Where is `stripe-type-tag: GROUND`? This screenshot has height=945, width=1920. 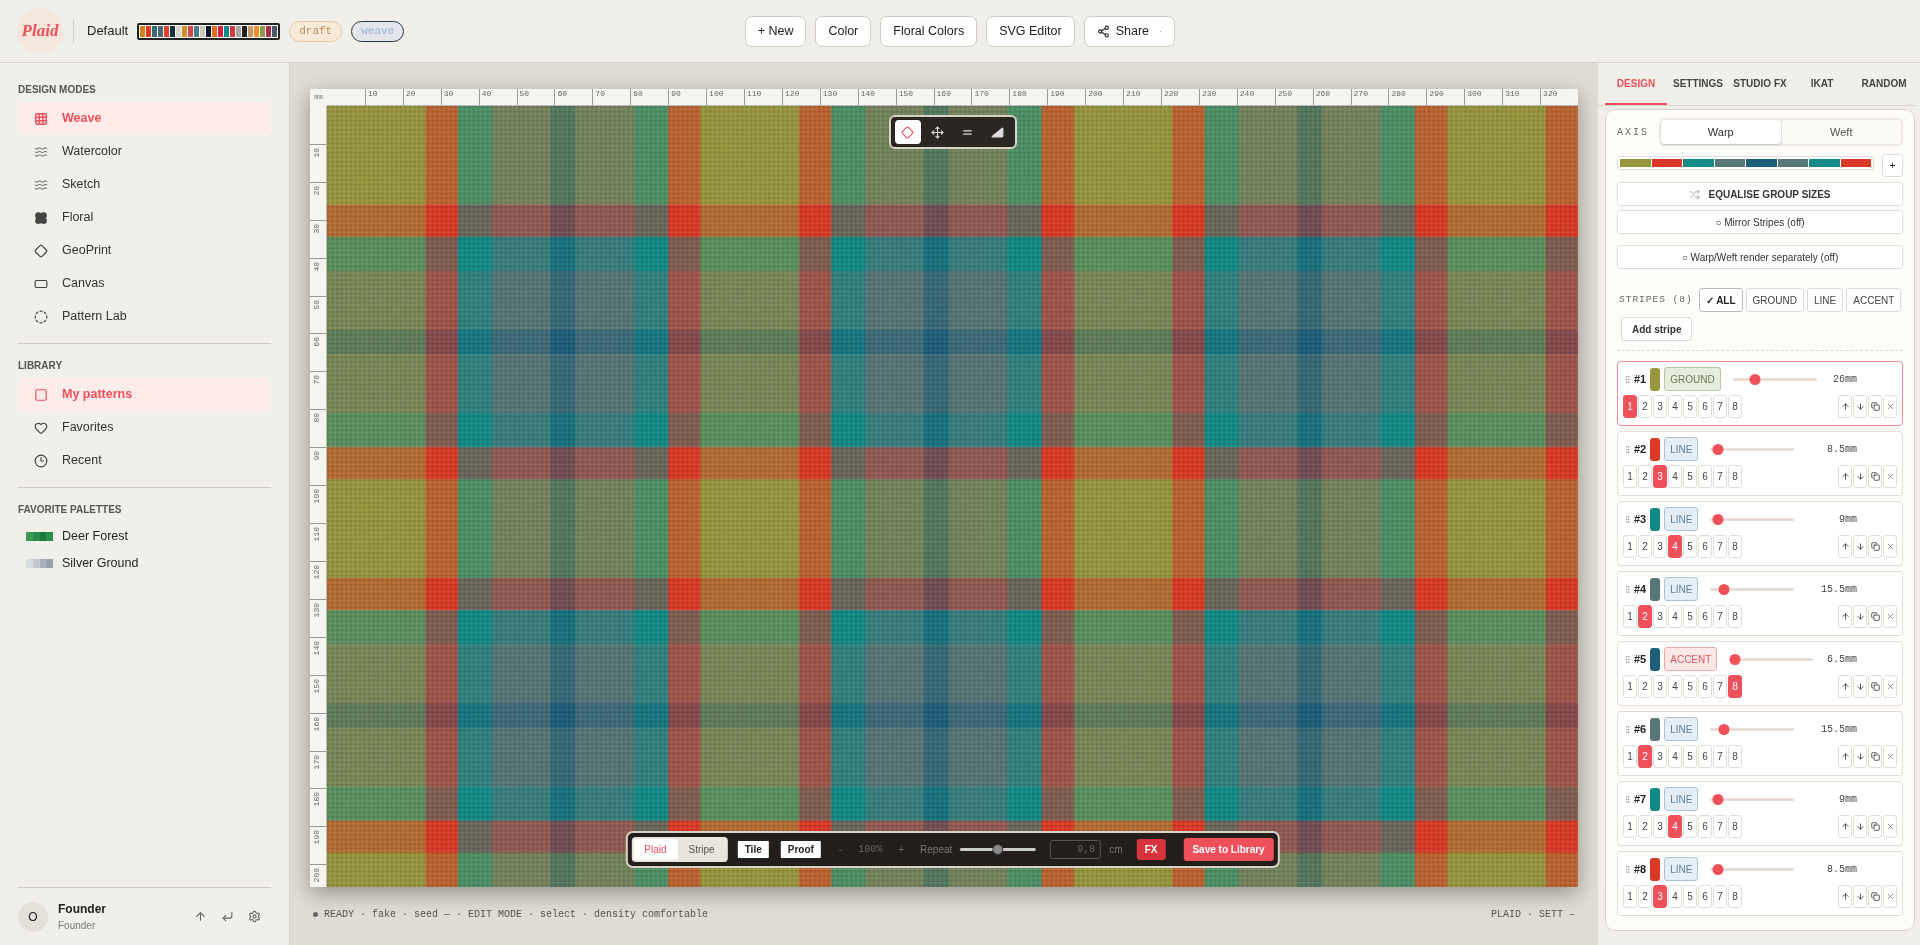 stripe-type-tag: GROUND is located at coordinates (1692, 379).